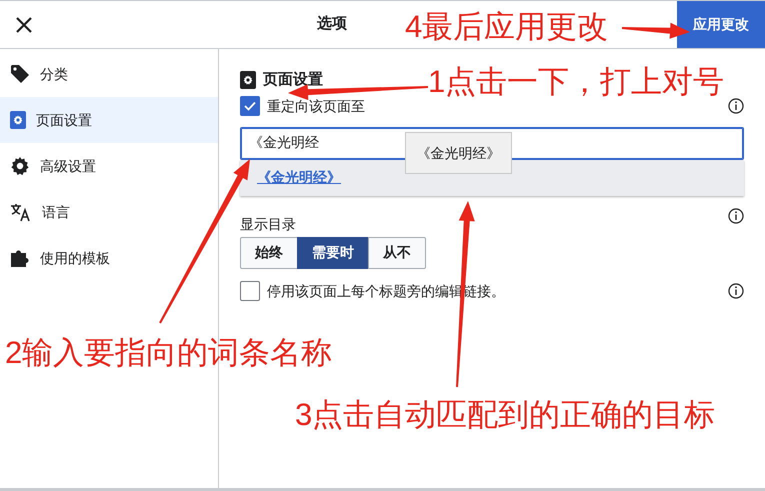  Describe the element at coordinates (168, 352) in the screenshot. I see `annotation-text: 2输入要指向的词条名称` at that location.